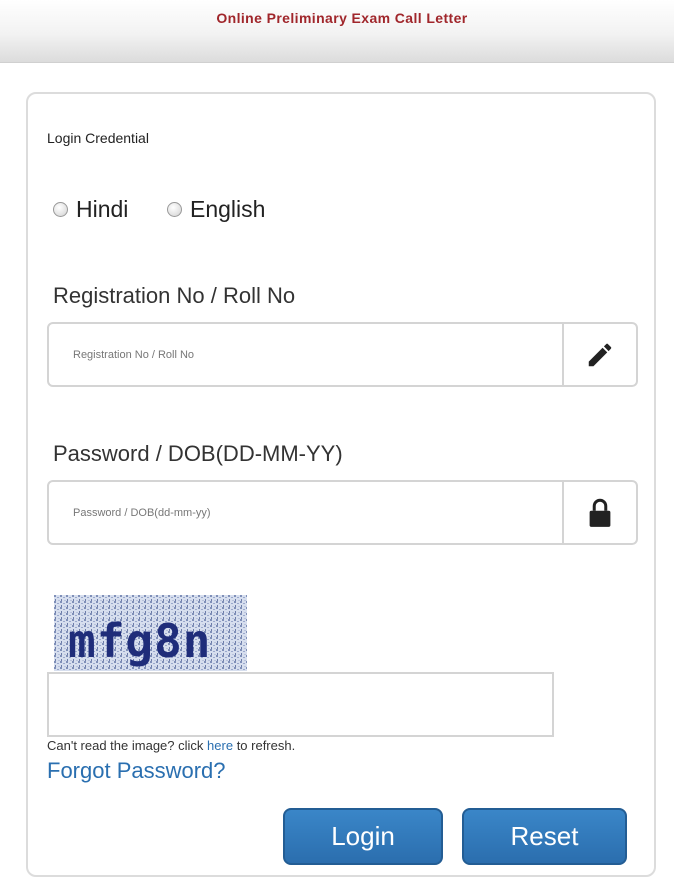 The height and width of the screenshot is (883, 674). What do you see at coordinates (342, 18) in the screenshot?
I see `page-title: Online Preliminary Exam Call Letter` at bounding box center [342, 18].